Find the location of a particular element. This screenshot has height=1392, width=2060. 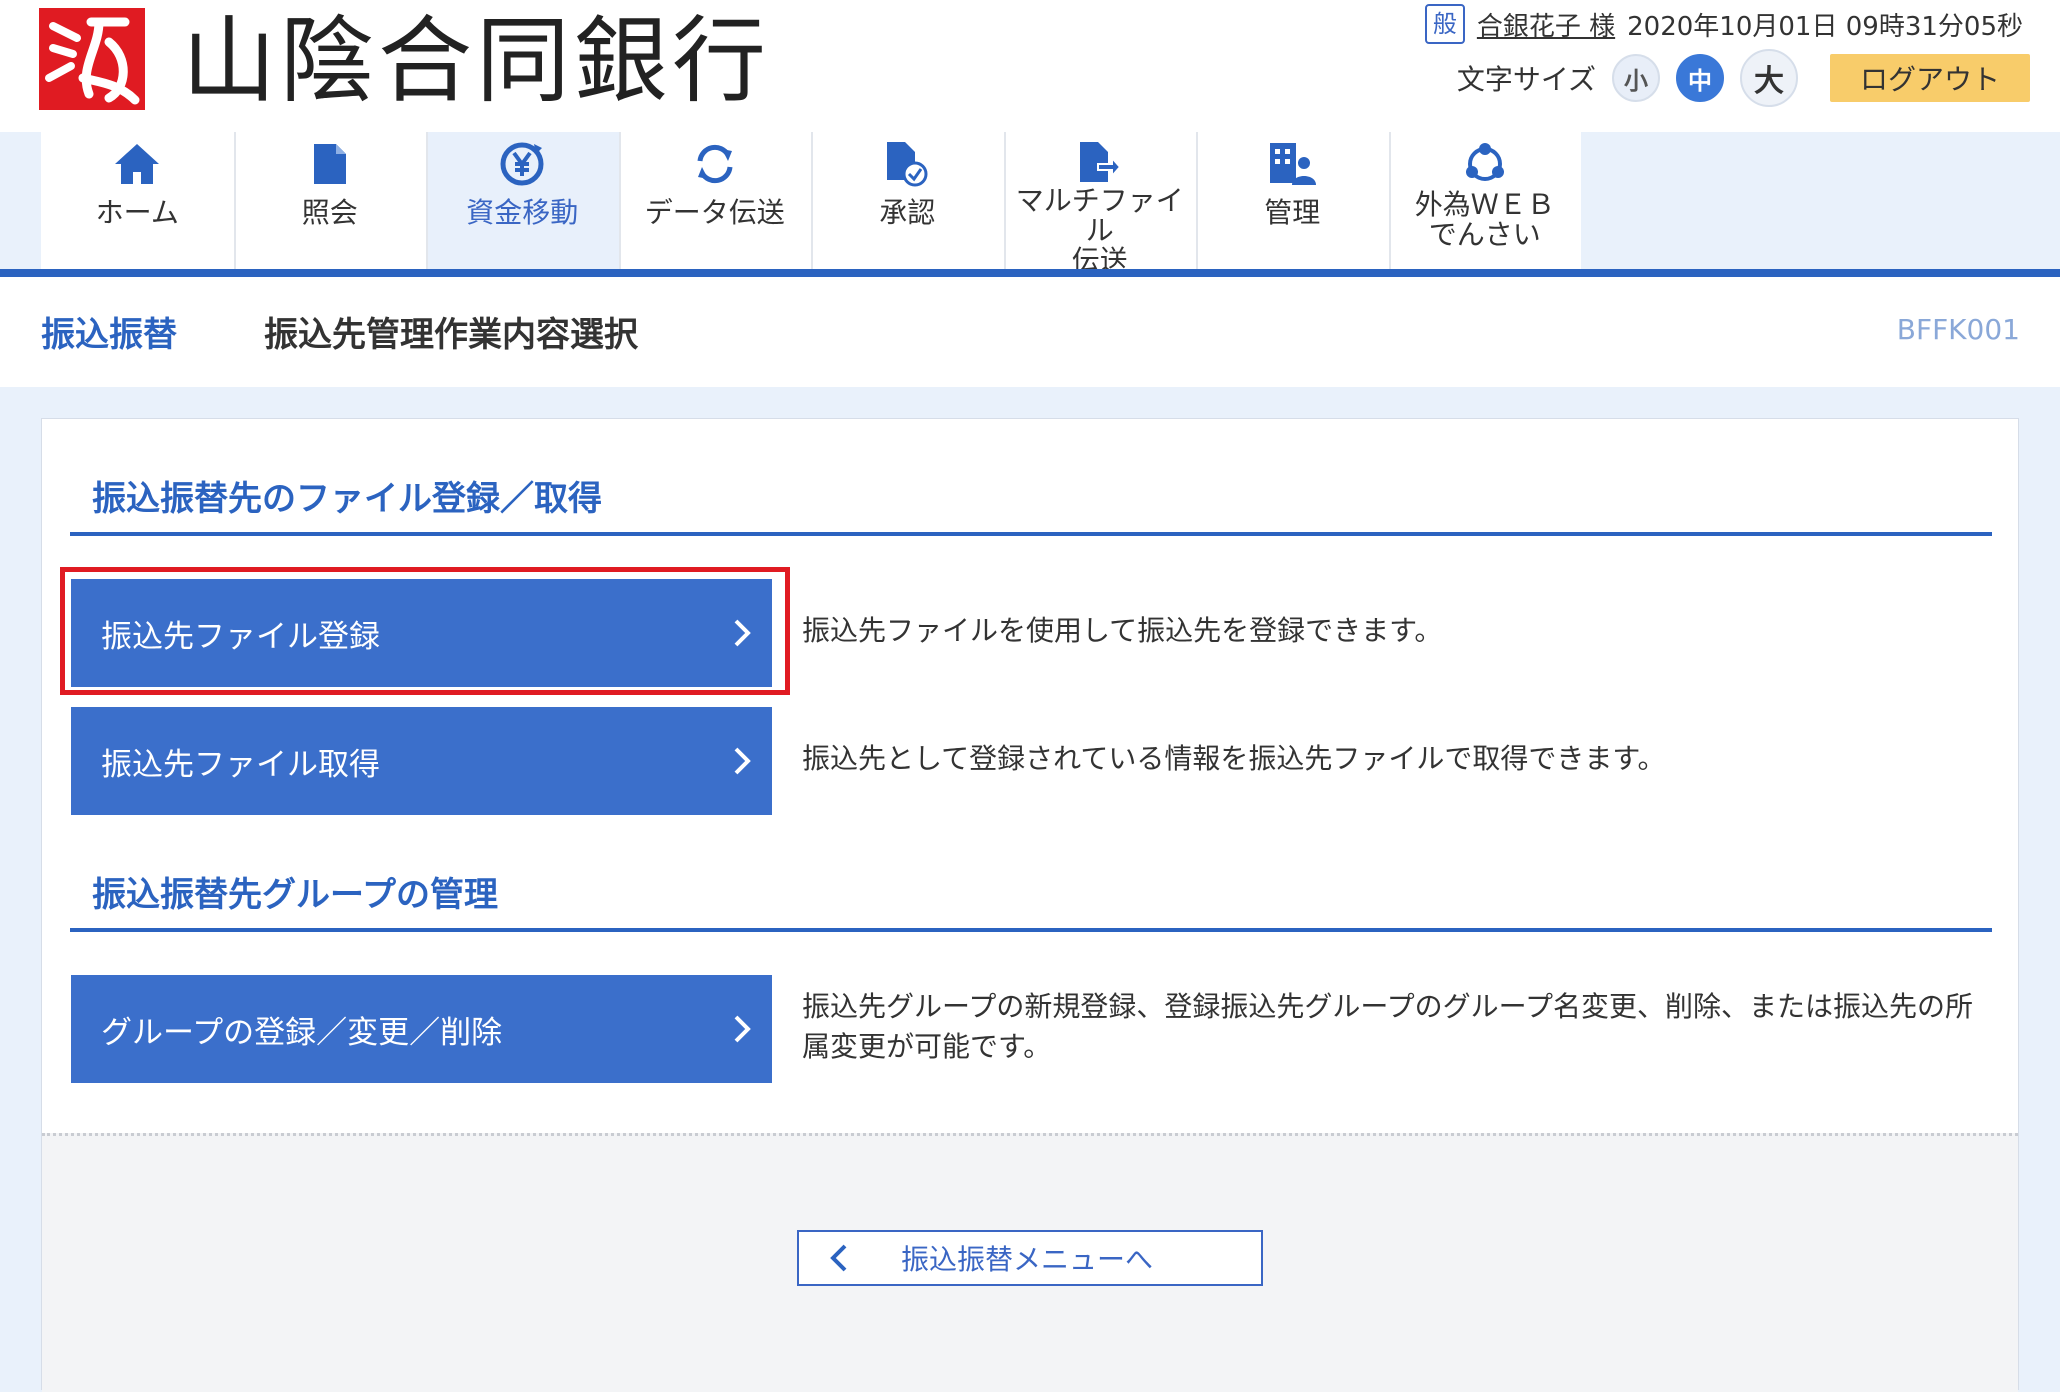

logout-button: ログアウト is located at coordinates (1930, 78).